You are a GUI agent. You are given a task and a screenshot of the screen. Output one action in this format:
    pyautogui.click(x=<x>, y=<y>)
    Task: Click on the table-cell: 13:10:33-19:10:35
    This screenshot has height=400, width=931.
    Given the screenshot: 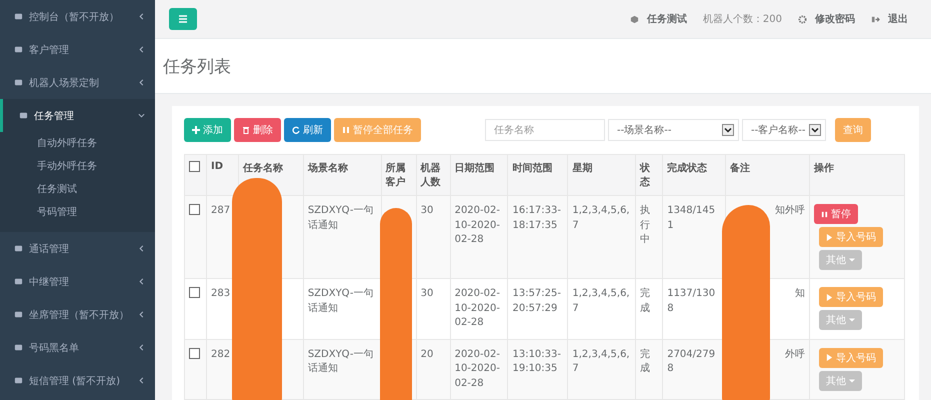 What is the action you would take?
    pyautogui.click(x=536, y=361)
    